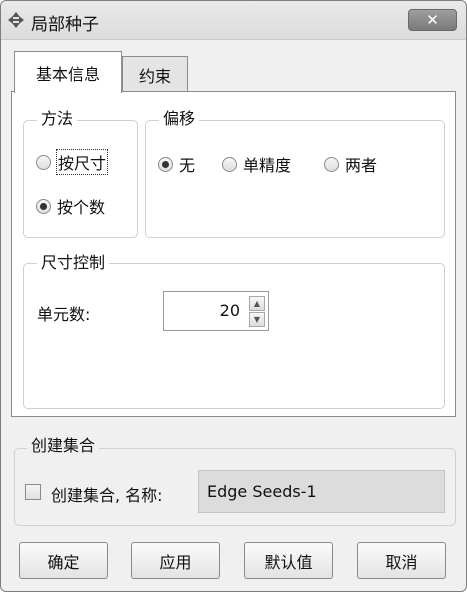  Describe the element at coordinates (16, 20) in the screenshot. I see `move-arrows-icon` at that location.